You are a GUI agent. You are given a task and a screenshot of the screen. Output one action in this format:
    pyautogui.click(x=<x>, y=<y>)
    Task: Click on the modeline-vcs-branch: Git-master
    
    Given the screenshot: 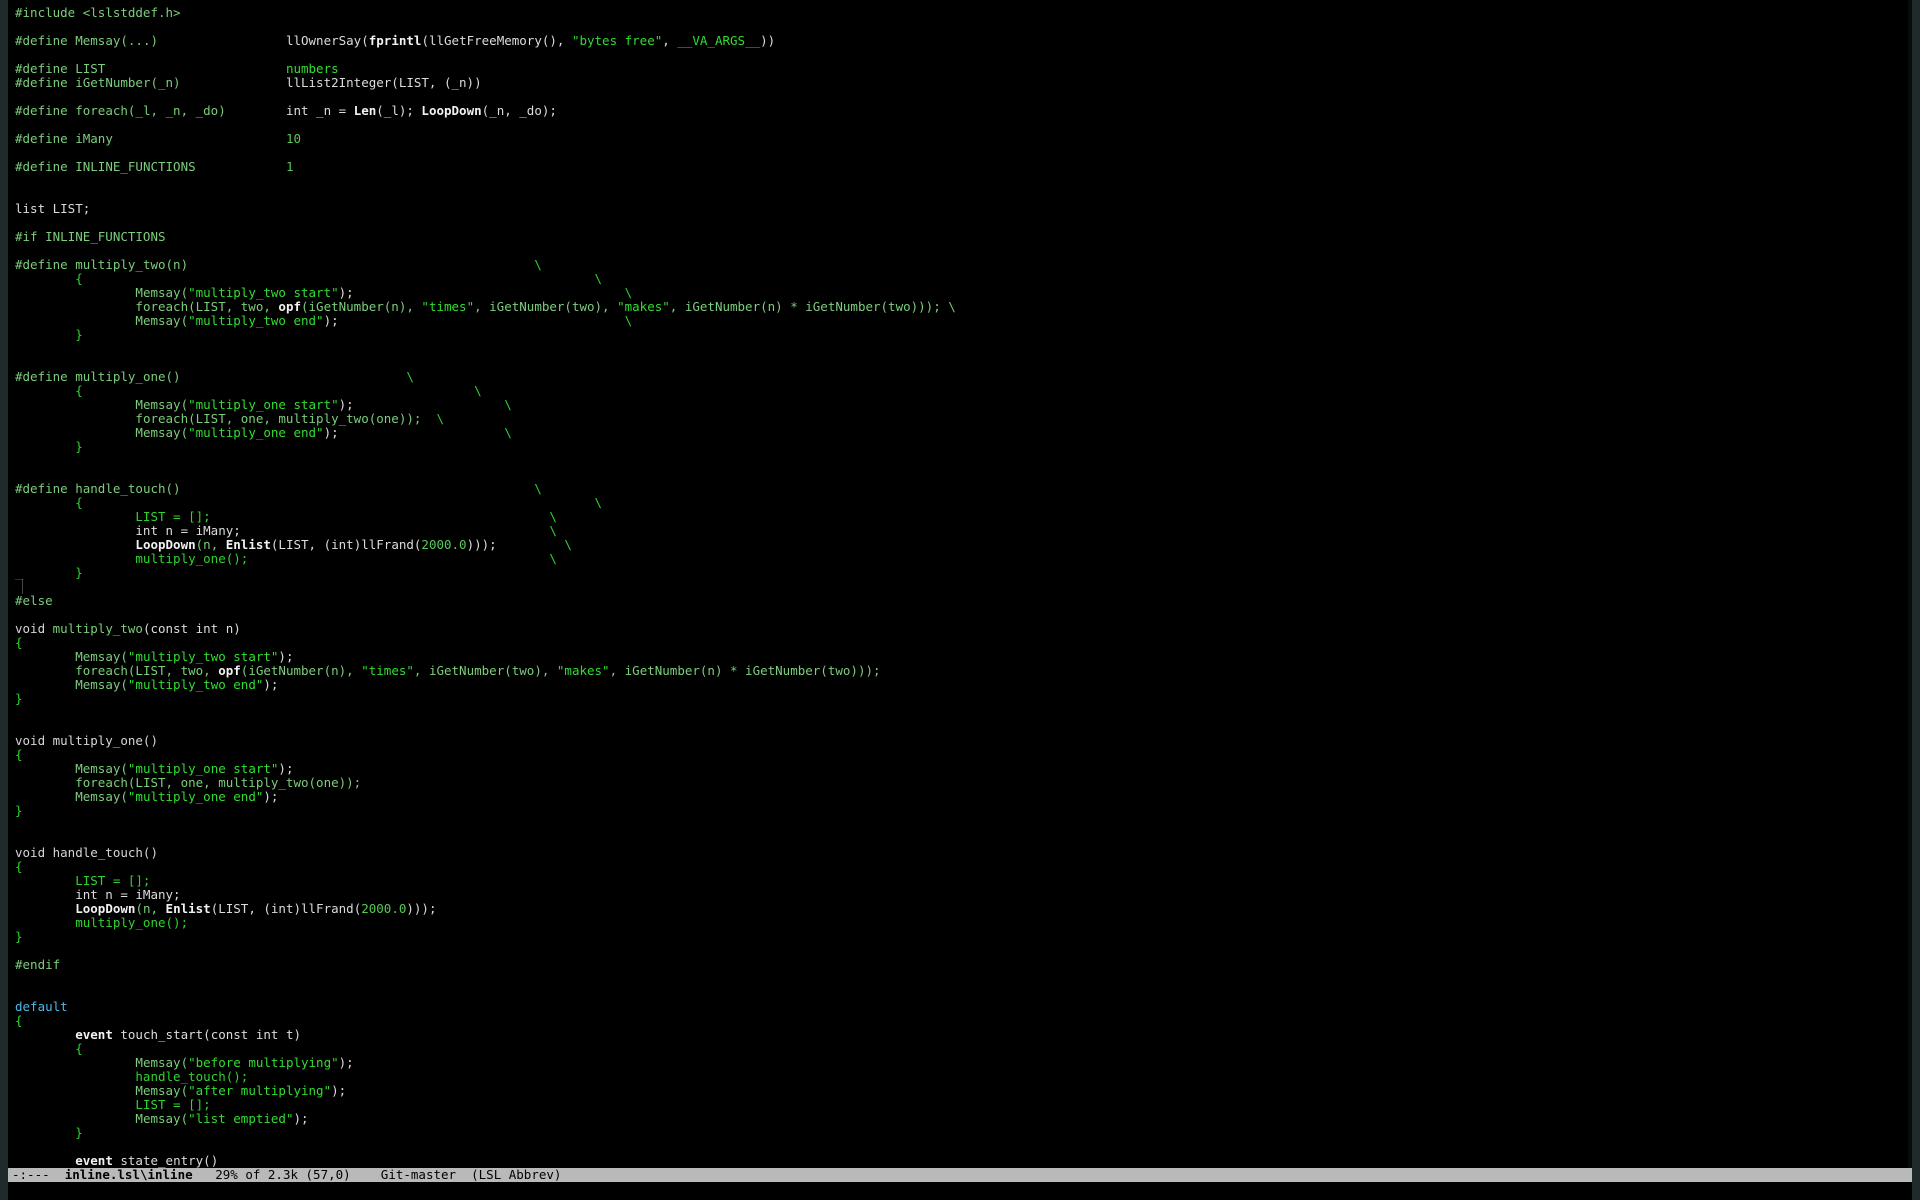 What is the action you would take?
    pyautogui.click(x=418, y=1174)
    